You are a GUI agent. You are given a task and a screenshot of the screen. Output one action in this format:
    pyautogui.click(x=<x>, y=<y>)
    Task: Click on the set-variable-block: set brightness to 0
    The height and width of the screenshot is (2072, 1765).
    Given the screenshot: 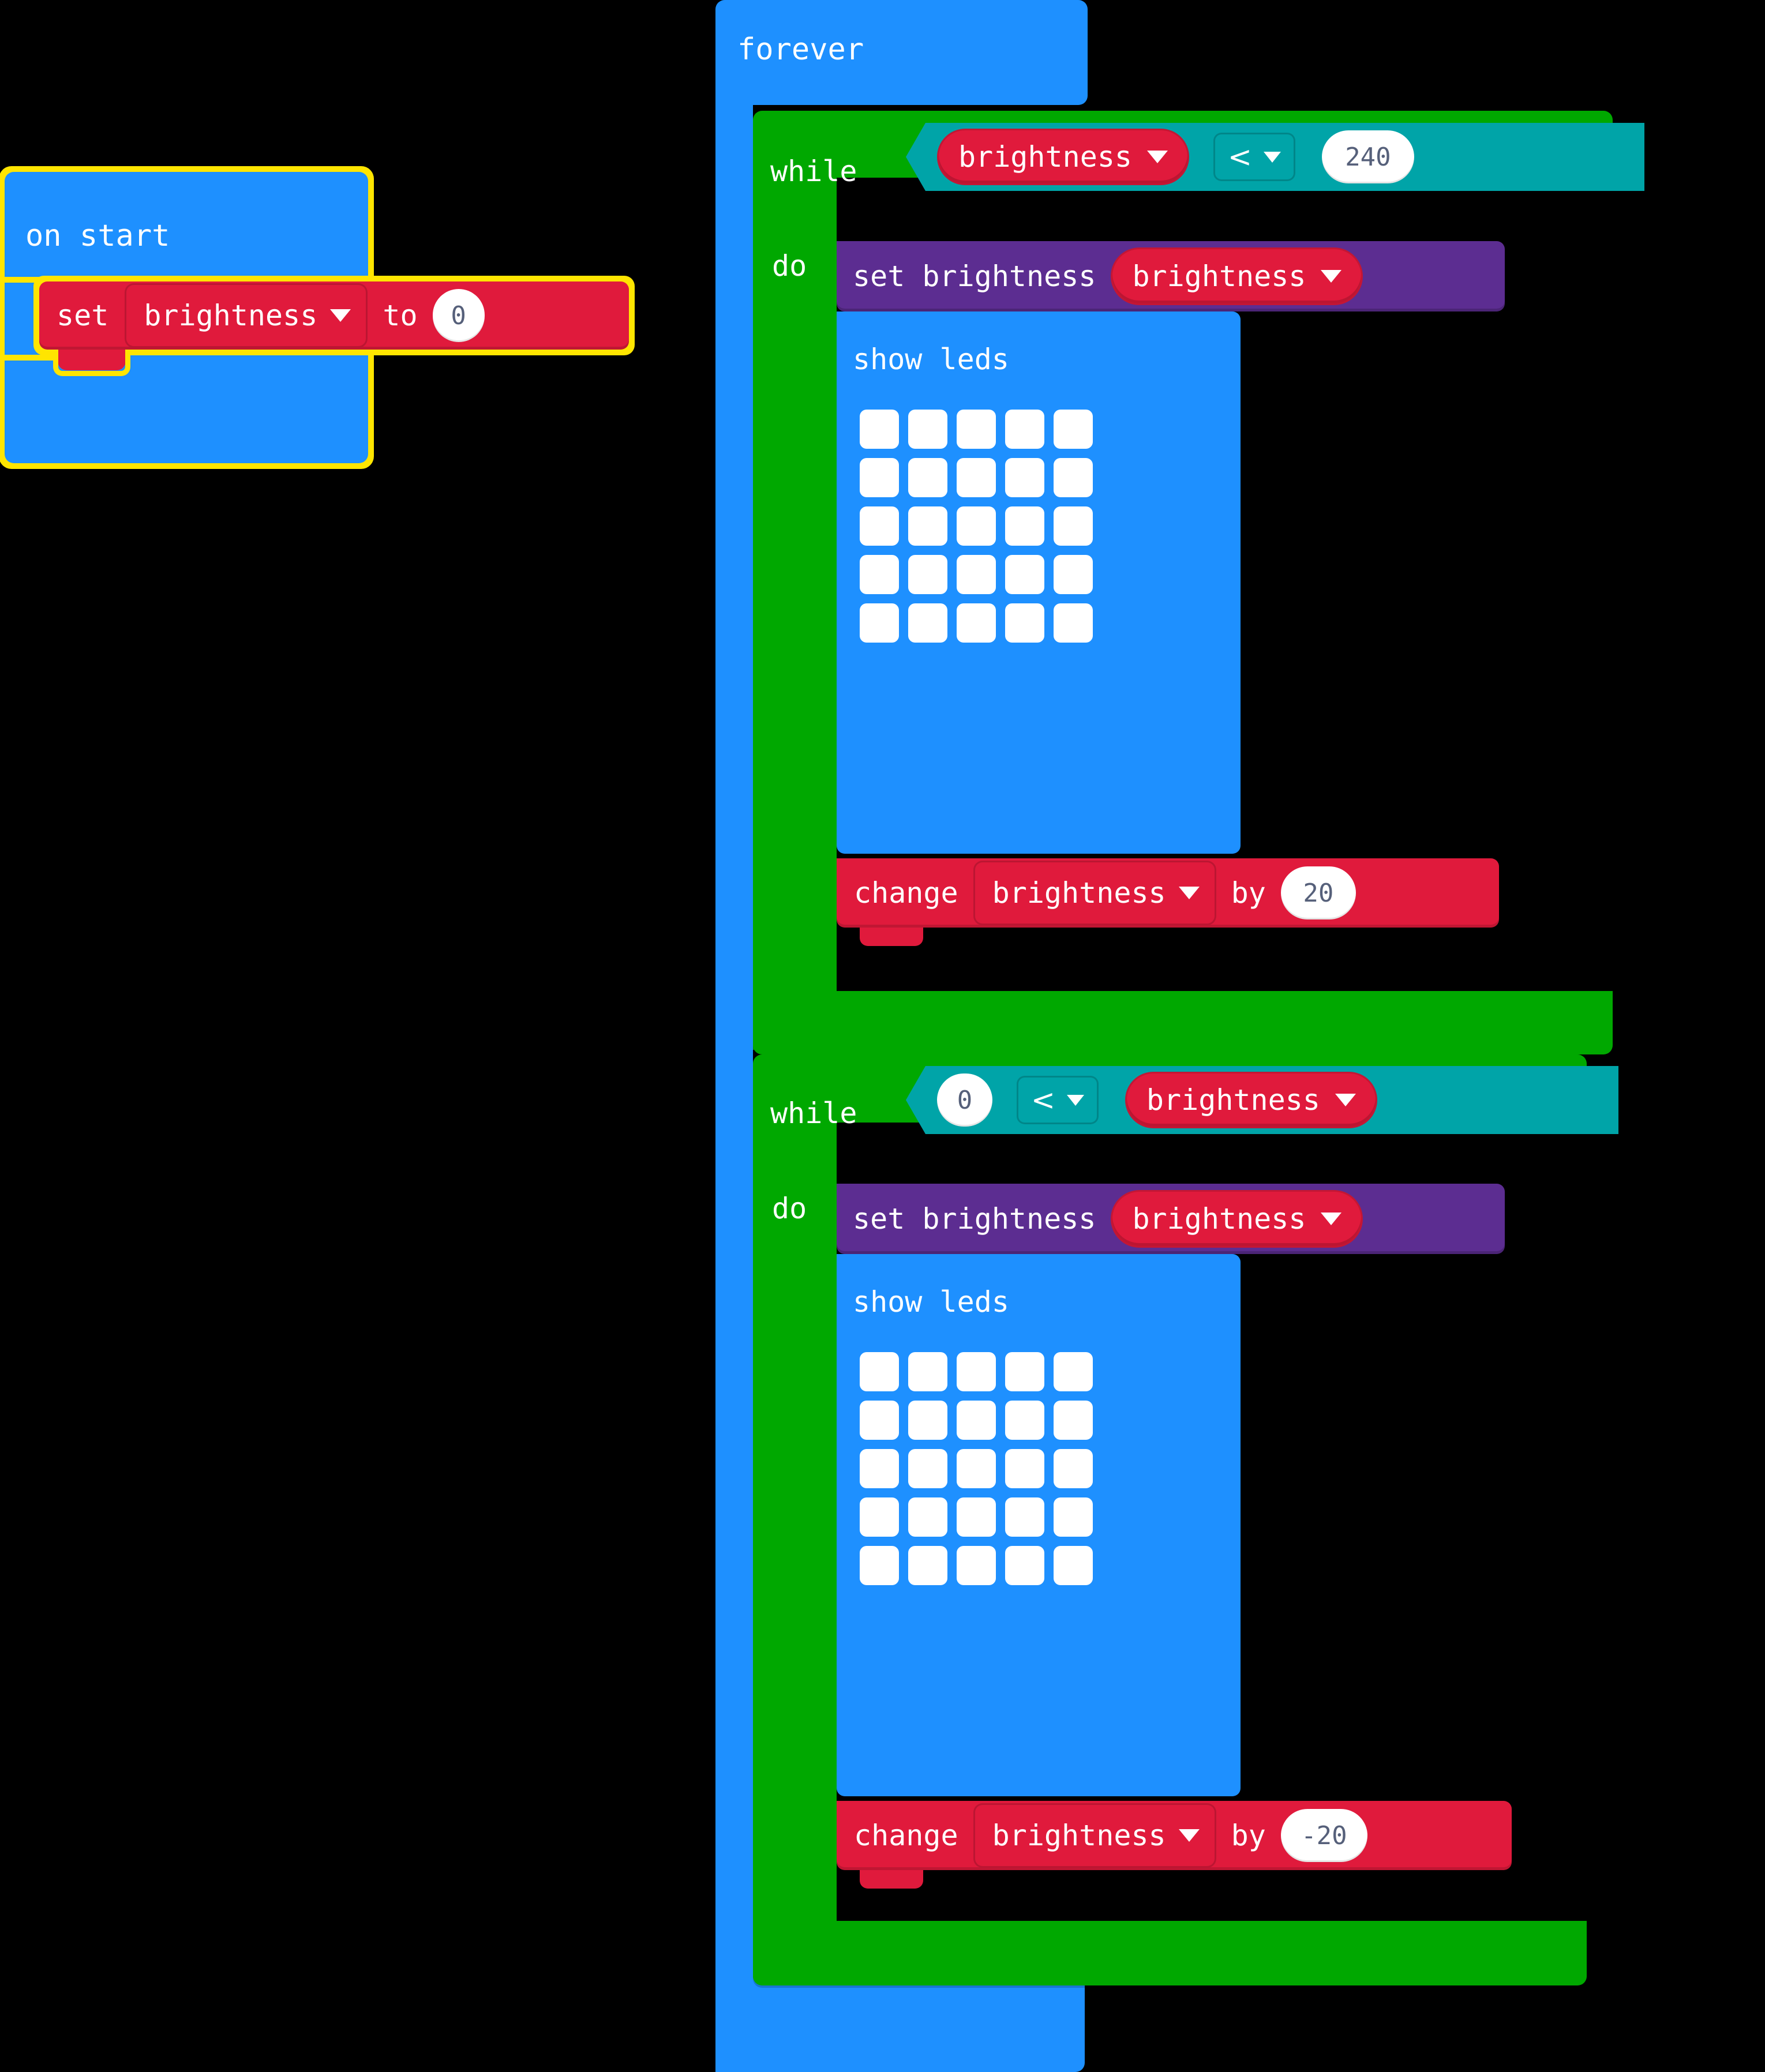 What is the action you would take?
    pyautogui.click(x=334, y=315)
    